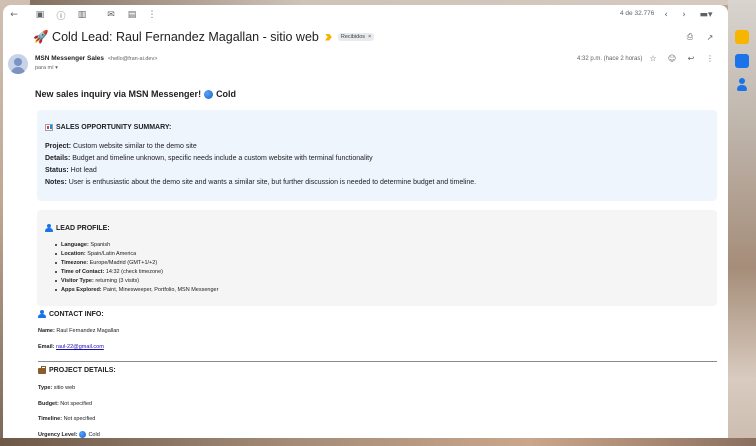 This screenshot has height=446, width=756. Describe the element at coordinates (81, 290) in the screenshot. I see `profile-item-label: Apps Explored:` at that location.